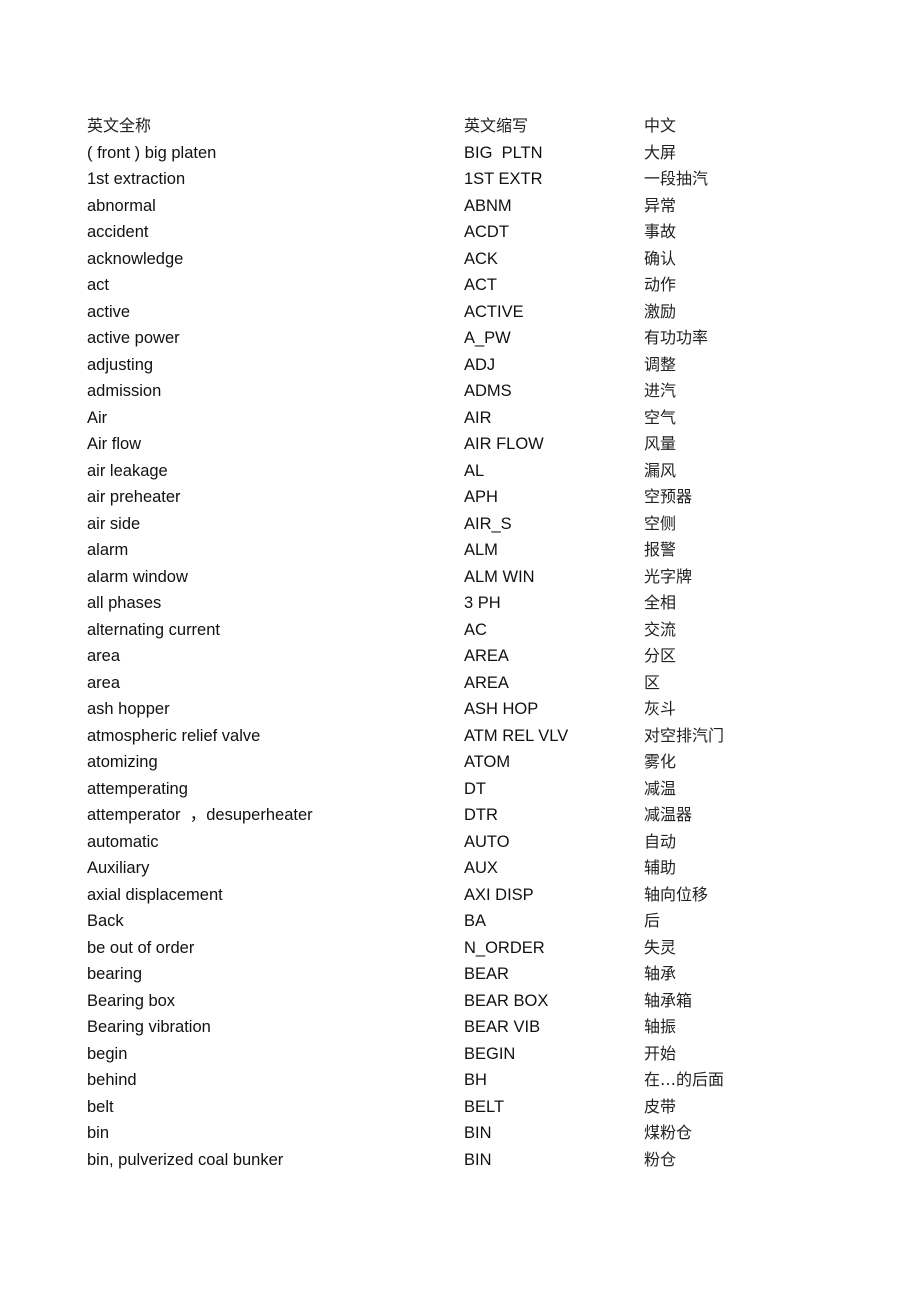 The image size is (920, 1303). I want to click on term-chinese: 交流, so click(660, 629).